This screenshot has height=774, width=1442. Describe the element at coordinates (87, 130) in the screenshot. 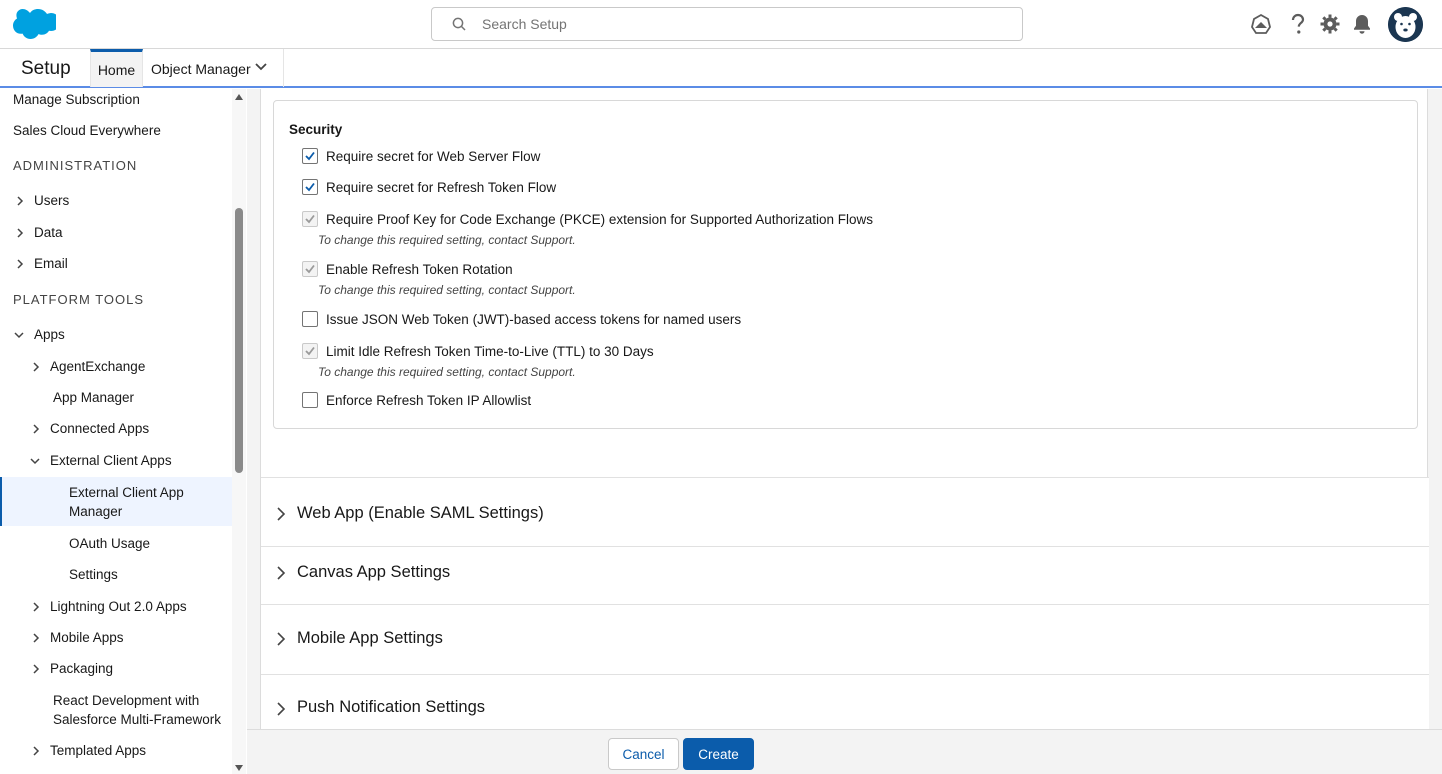

I see `sidebar-item-sales-cloud-everywhere: Sales Cloud Everywhere` at that location.